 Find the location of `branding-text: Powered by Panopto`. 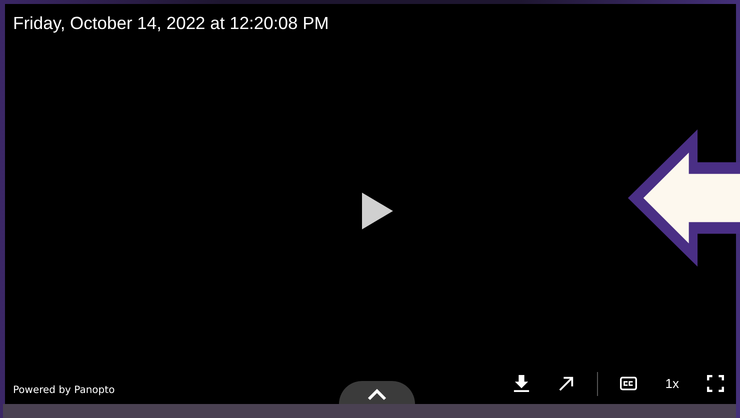

branding-text: Powered by Panopto is located at coordinates (64, 390).